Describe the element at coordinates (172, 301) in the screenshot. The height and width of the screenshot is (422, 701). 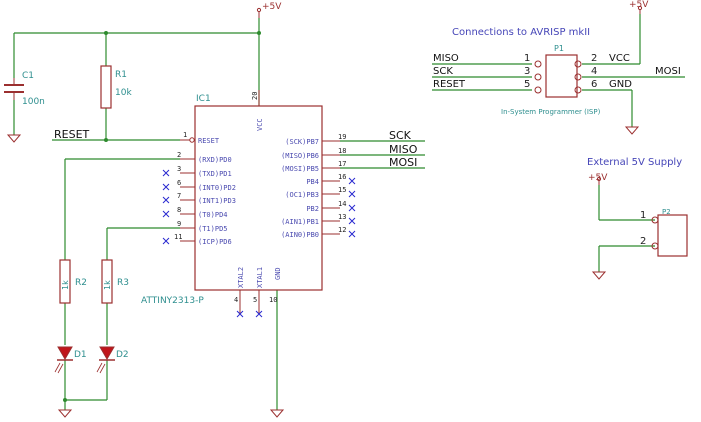
I see `ic1-part: ATTINY2313-P` at that location.